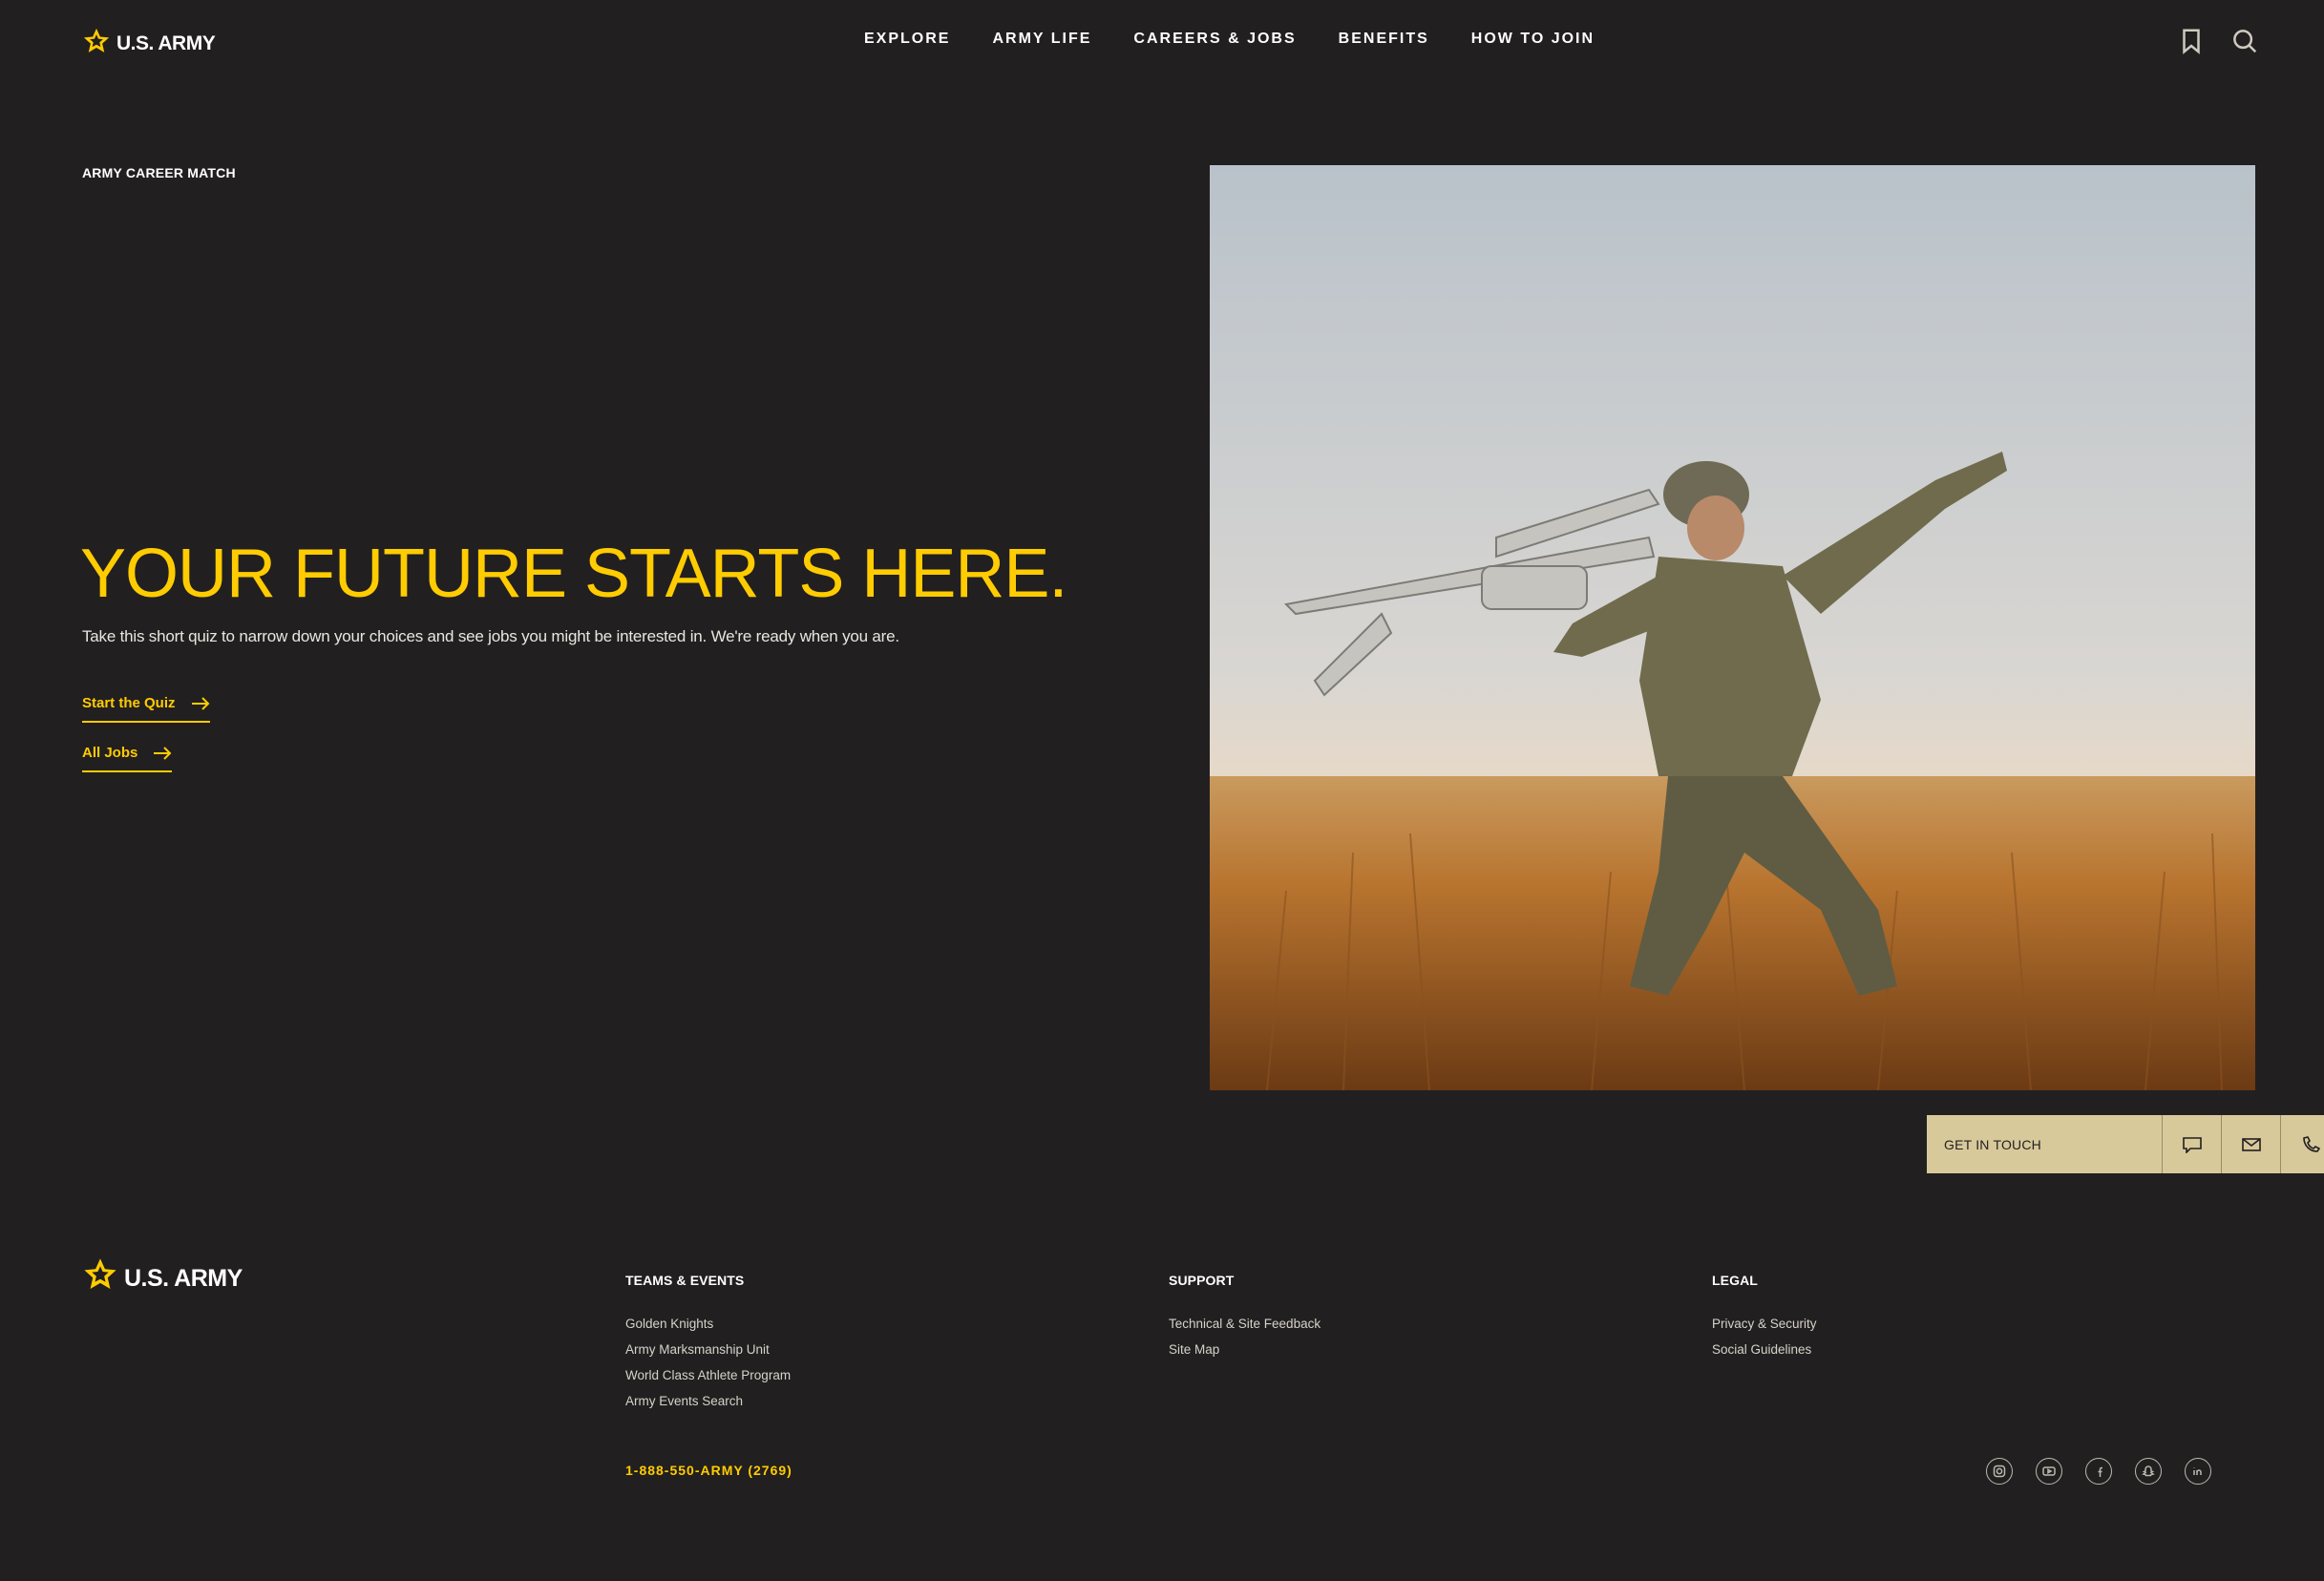  I want to click on start-quiz-link: Start the Quiz, so click(146, 709).